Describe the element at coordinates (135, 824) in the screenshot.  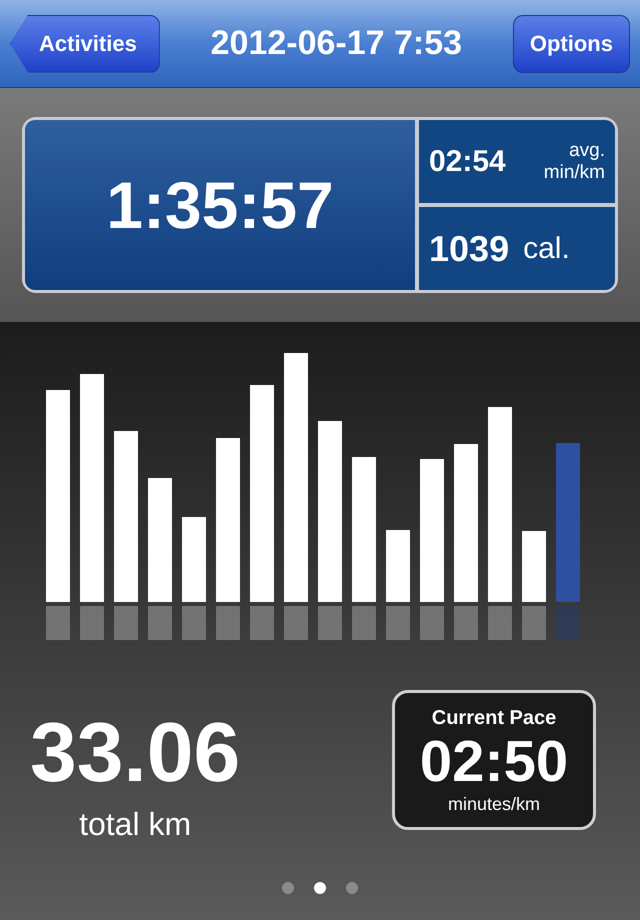
I see `distance-unit: total km` at that location.